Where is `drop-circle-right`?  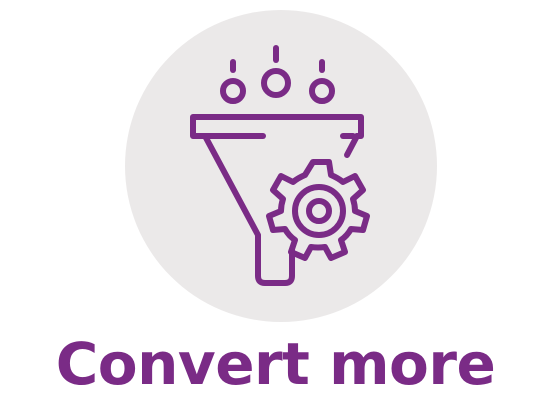 drop-circle-right is located at coordinates (322, 91).